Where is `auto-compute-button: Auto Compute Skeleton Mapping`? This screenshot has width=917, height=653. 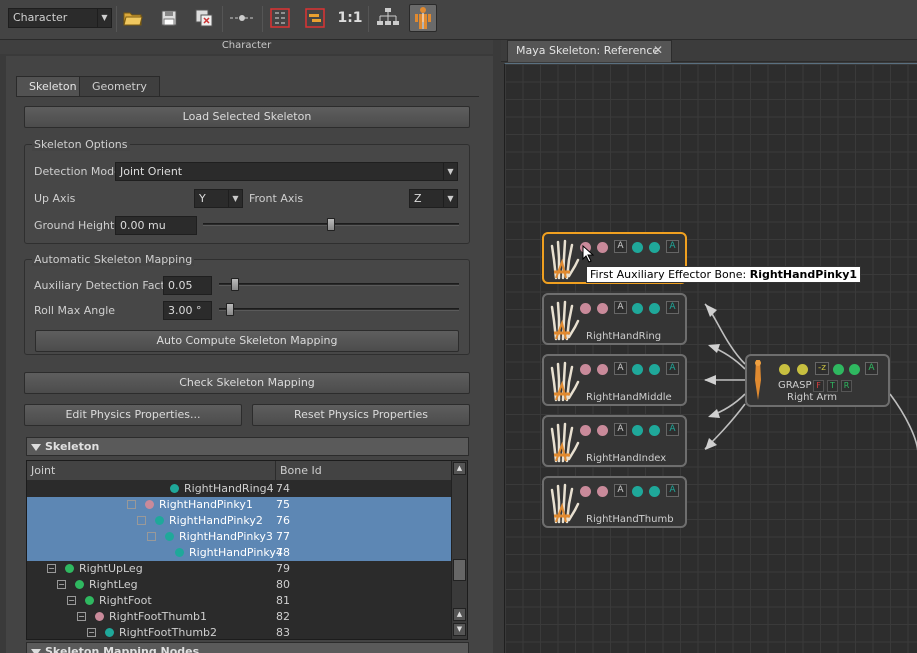
auto-compute-button: Auto Compute Skeleton Mapping is located at coordinates (247, 341).